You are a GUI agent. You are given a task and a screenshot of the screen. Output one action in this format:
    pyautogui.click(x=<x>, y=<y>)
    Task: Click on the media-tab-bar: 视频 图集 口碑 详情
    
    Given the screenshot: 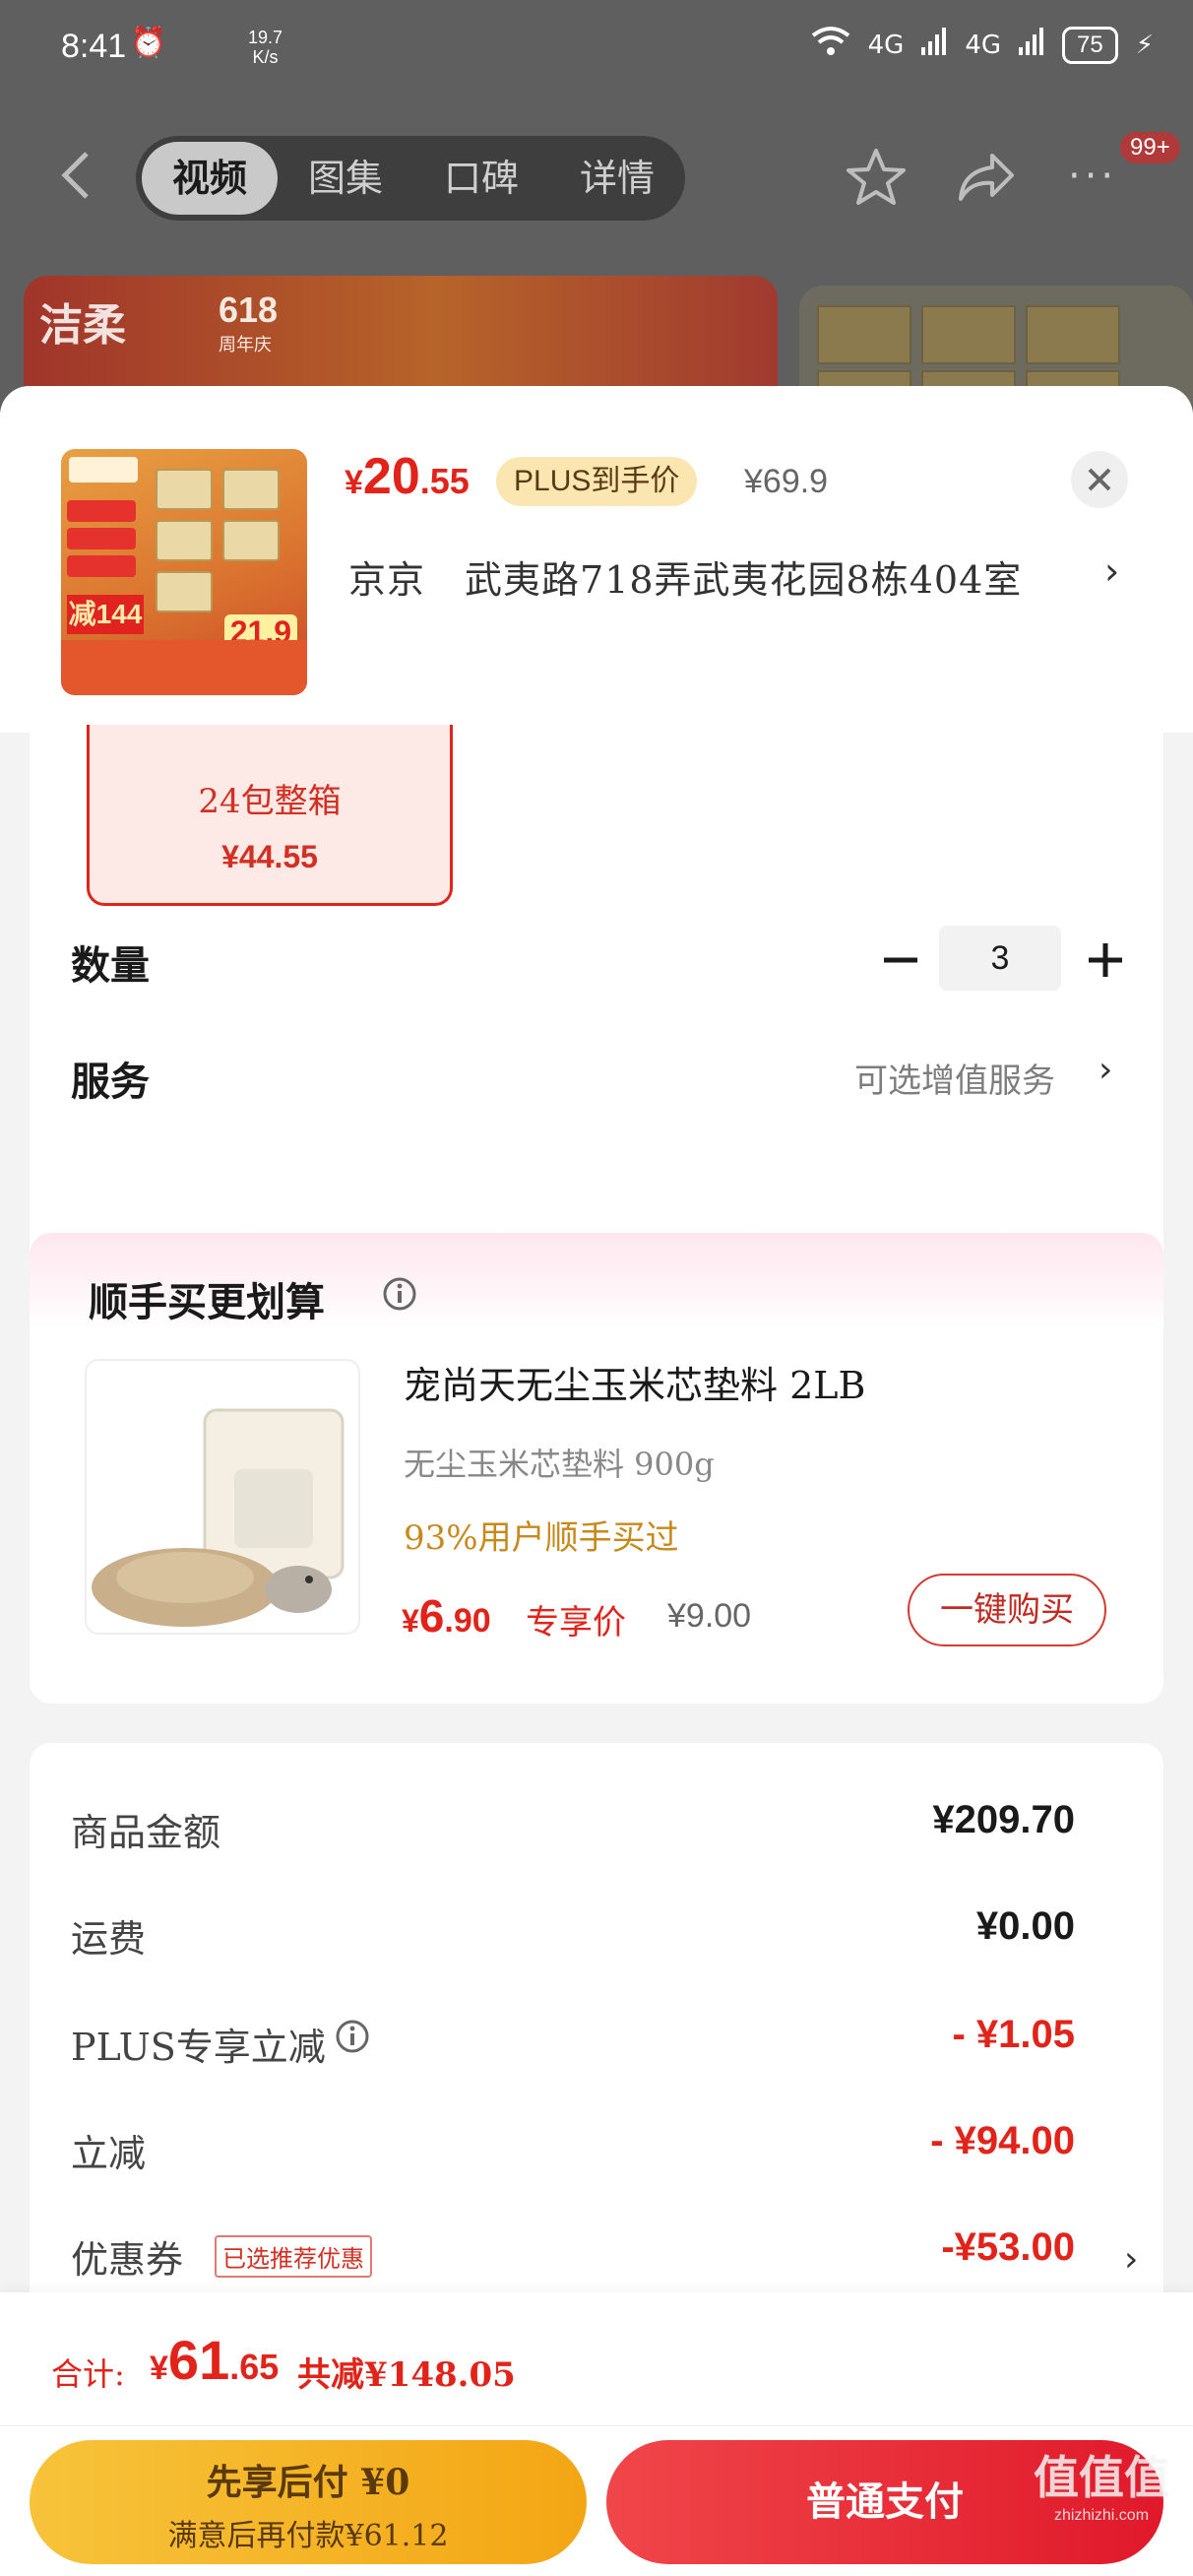 What is the action you would take?
    pyautogui.click(x=410, y=178)
    